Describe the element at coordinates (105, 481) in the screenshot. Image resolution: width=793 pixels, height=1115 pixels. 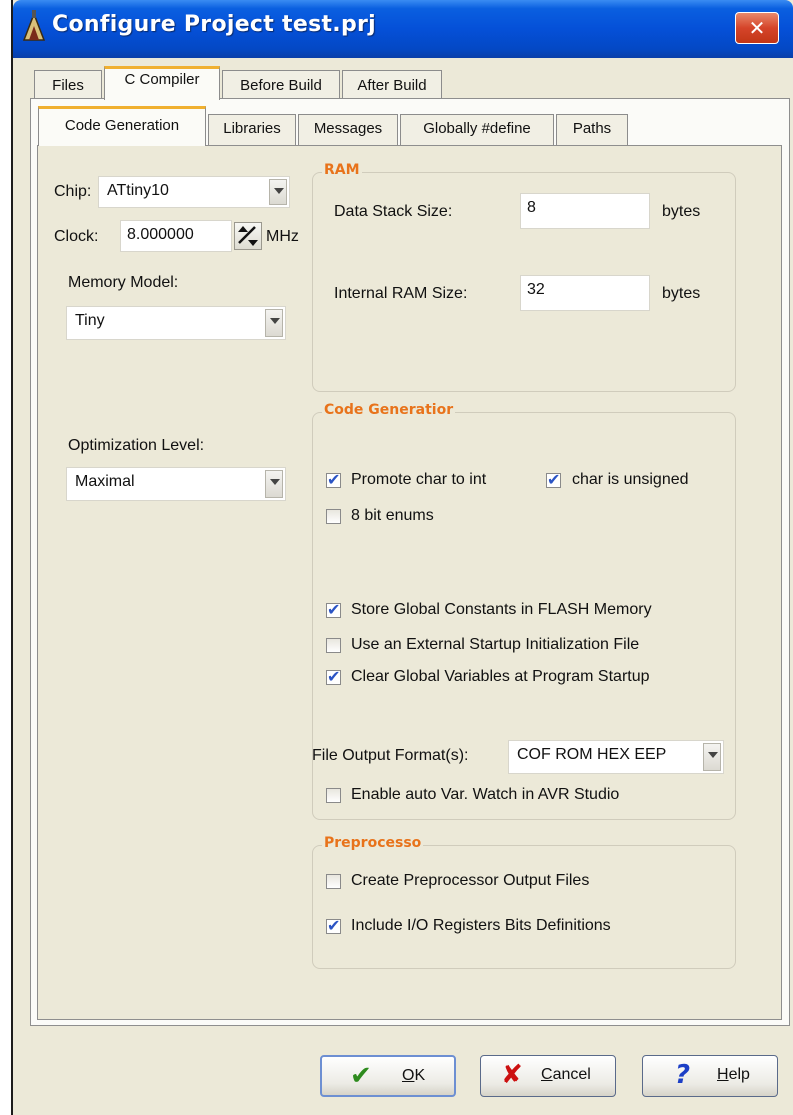
I see `optimization-value: Maximal` at that location.